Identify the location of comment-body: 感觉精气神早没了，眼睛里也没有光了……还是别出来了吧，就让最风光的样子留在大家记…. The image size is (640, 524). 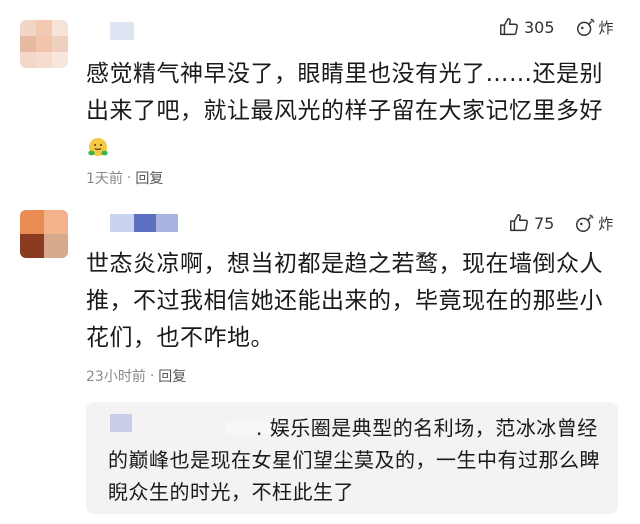
(344, 92).